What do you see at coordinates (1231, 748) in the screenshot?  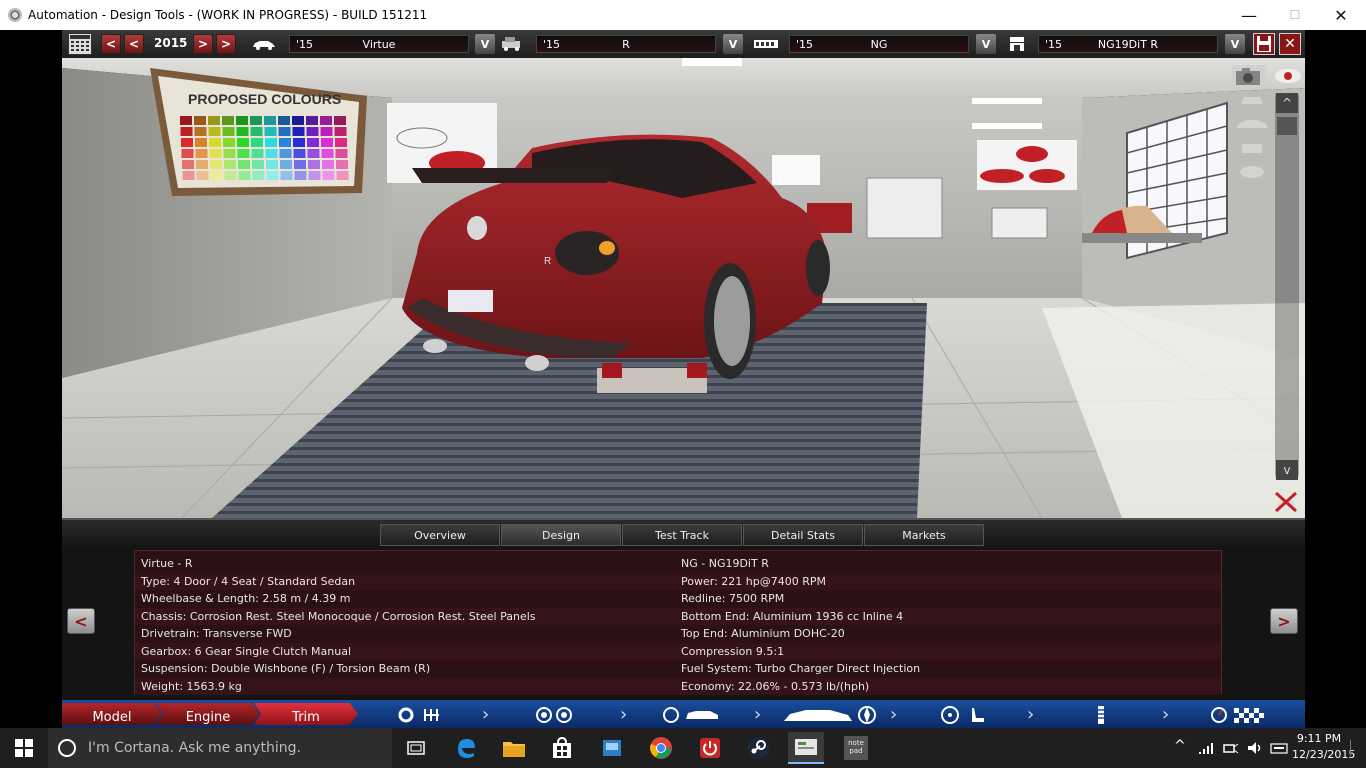 I see `power-settings-icon` at bounding box center [1231, 748].